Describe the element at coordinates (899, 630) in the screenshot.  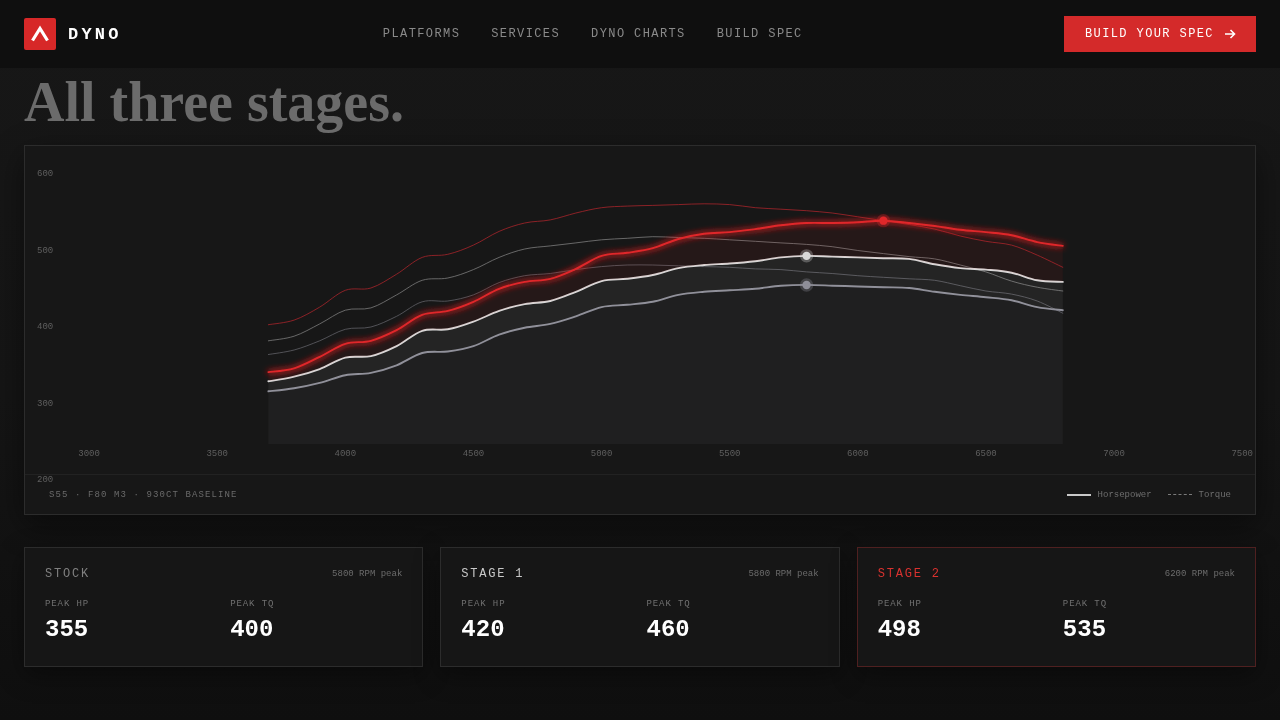
I see `stat-value: 498` at that location.